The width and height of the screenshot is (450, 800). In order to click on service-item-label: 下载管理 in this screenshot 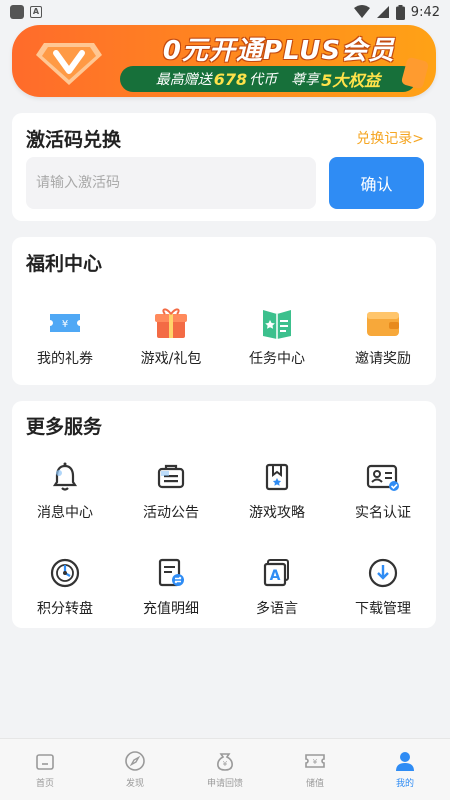, I will do `click(383, 609)`.